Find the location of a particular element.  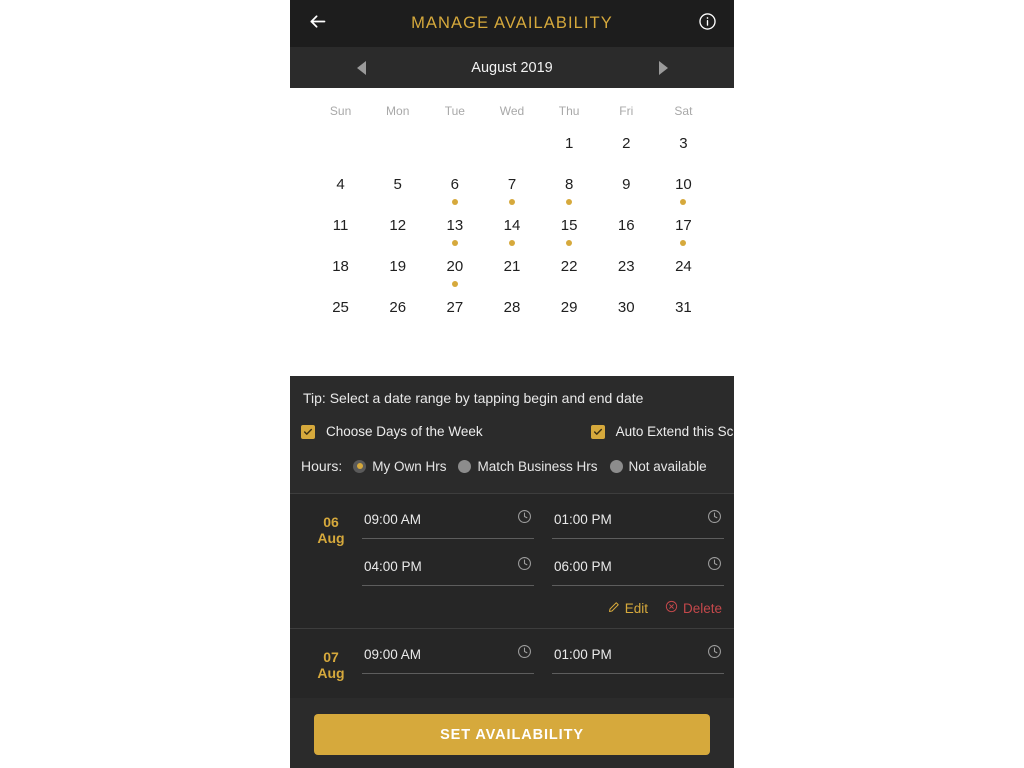

calendar-day-20: 20 is located at coordinates (454, 277).